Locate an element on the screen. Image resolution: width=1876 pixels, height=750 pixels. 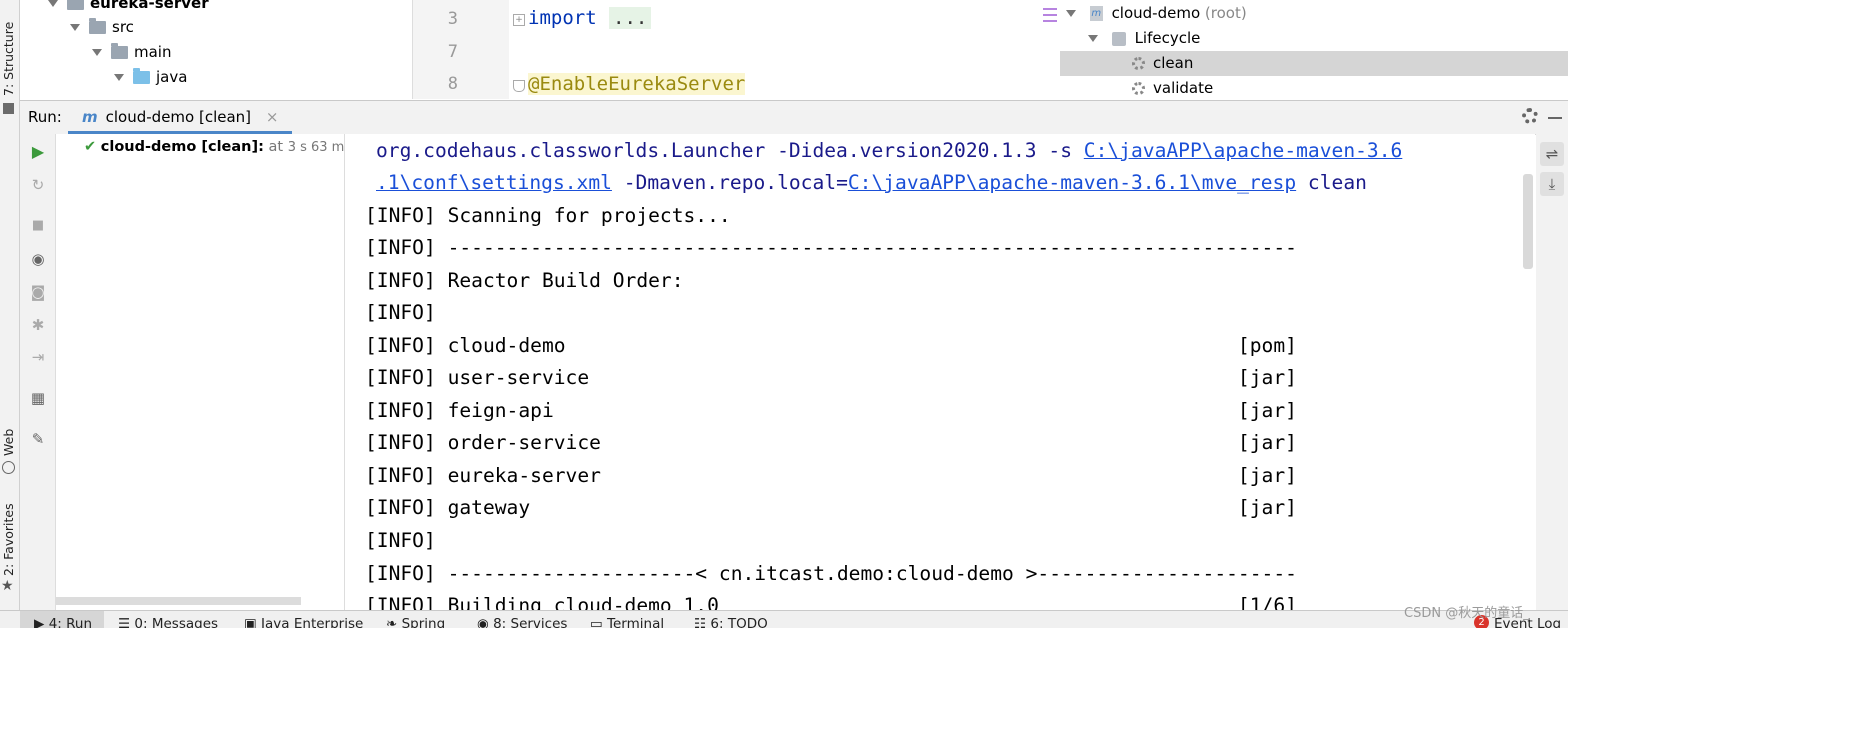
project-tree: eureka-server src main java is located at coordinates (216, 49).